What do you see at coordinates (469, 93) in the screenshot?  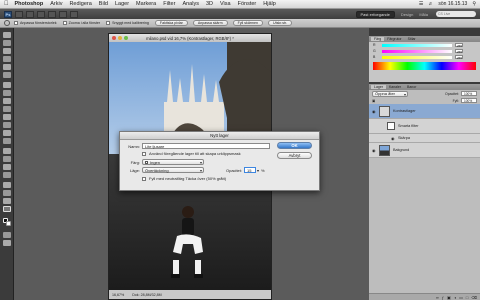 I see `layer-opacity-field: 100%` at bounding box center [469, 93].